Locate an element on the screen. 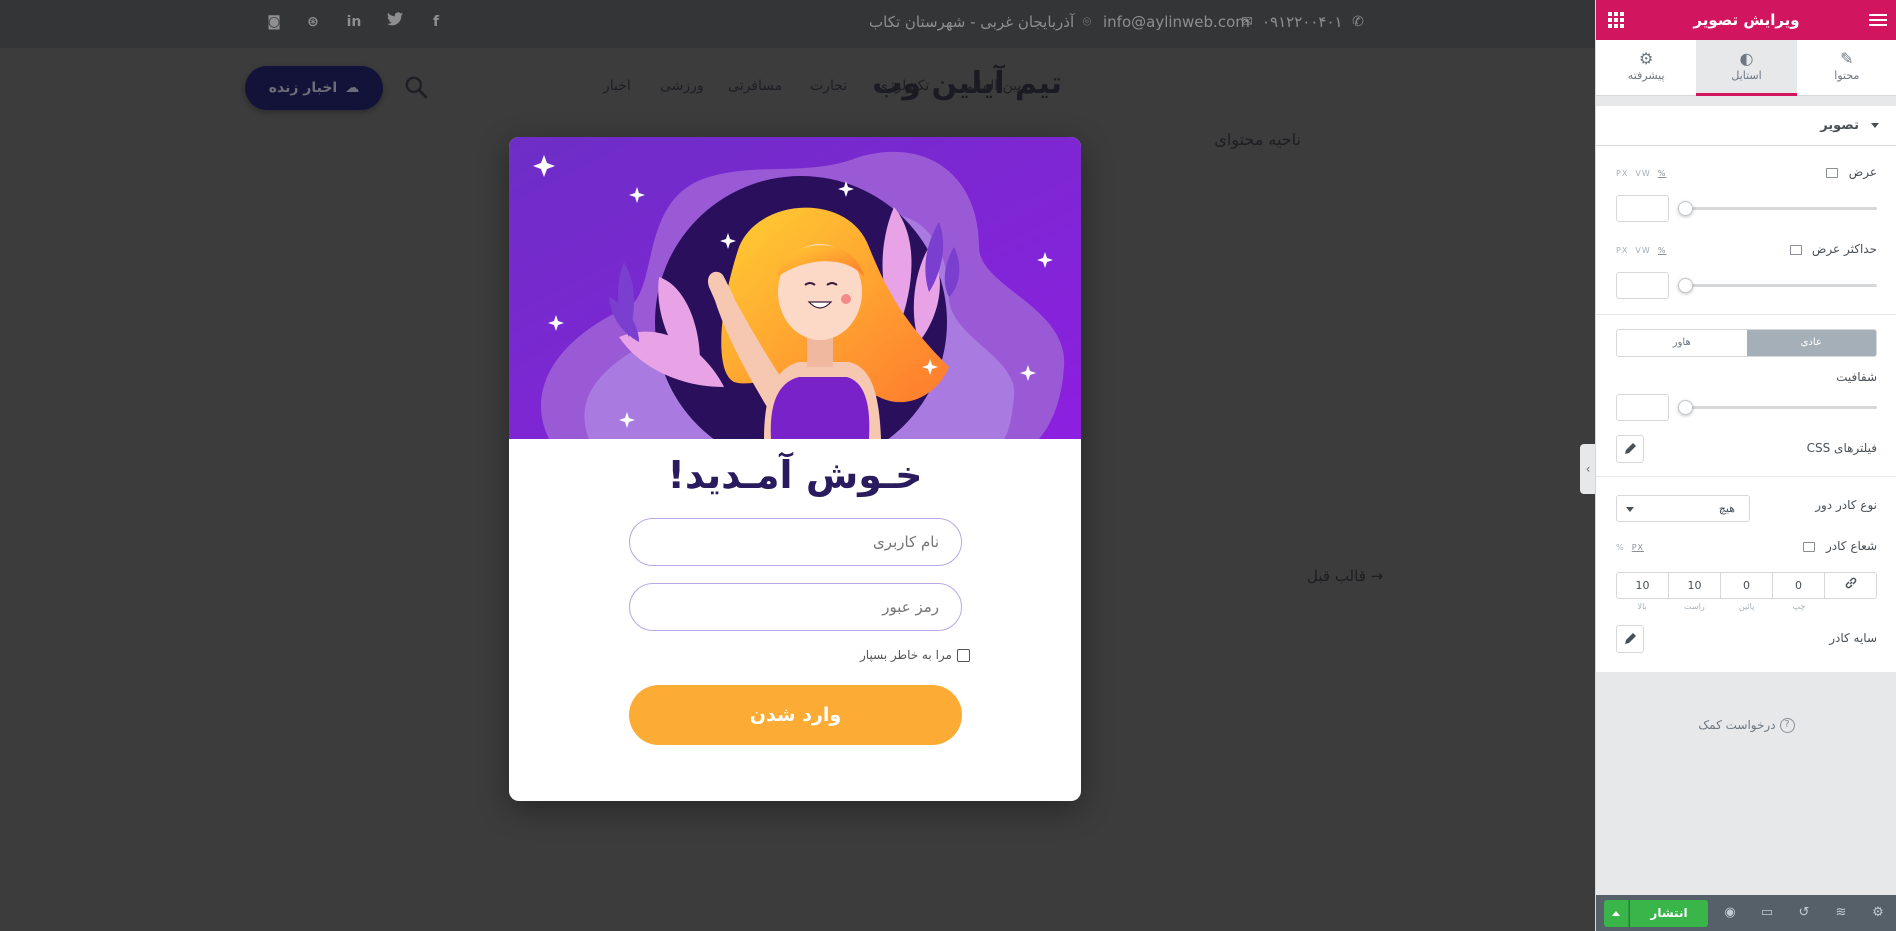  twitter-icon is located at coordinates (395, 22).